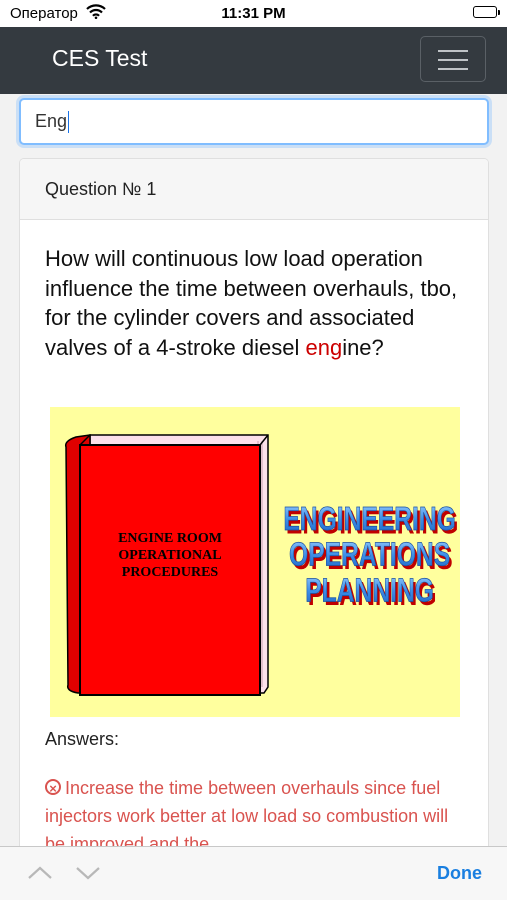  I want to click on book-title-line-3: PROCEDURES, so click(170, 572).